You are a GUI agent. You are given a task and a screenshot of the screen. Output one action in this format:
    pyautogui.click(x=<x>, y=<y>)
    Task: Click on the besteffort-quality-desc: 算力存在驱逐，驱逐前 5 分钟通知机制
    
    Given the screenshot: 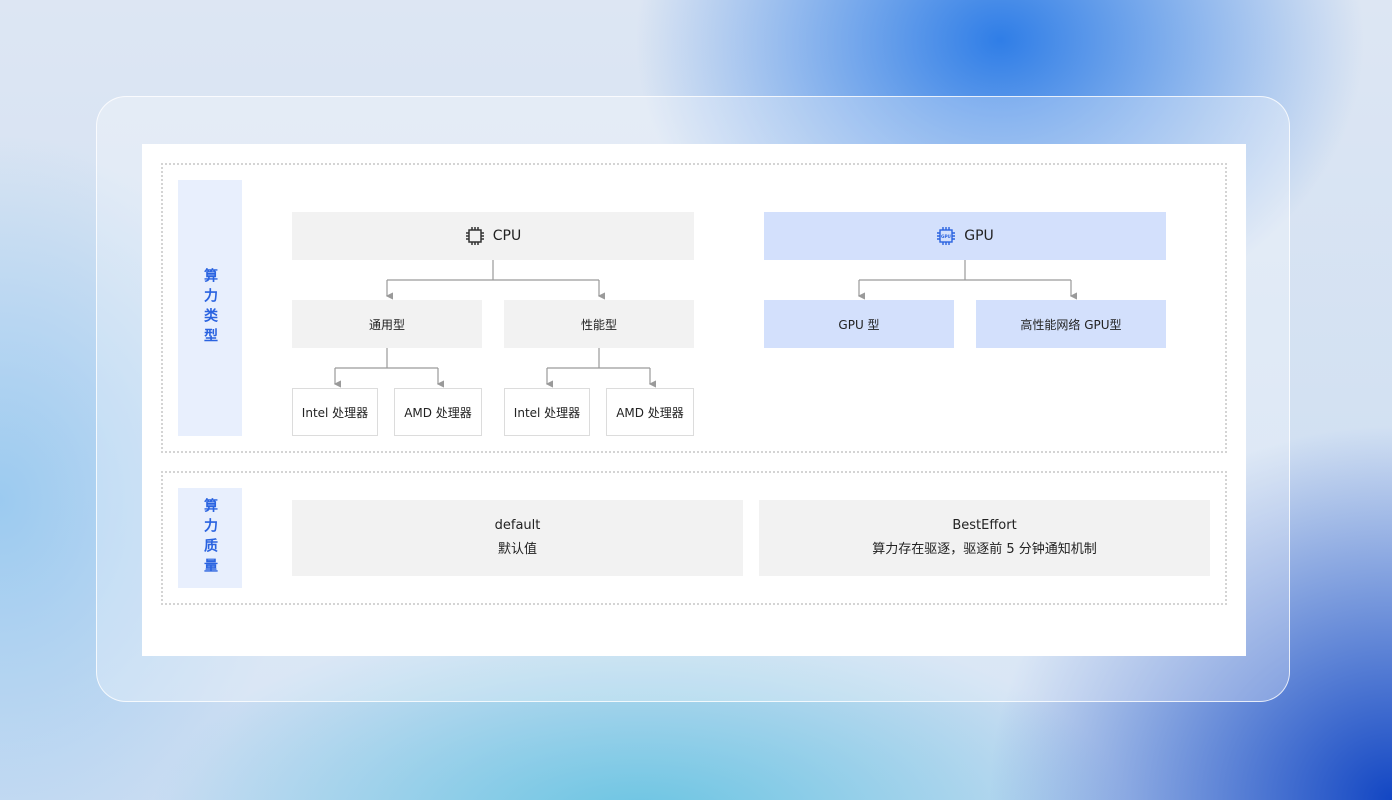 What is the action you would take?
    pyautogui.click(x=984, y=549)
    